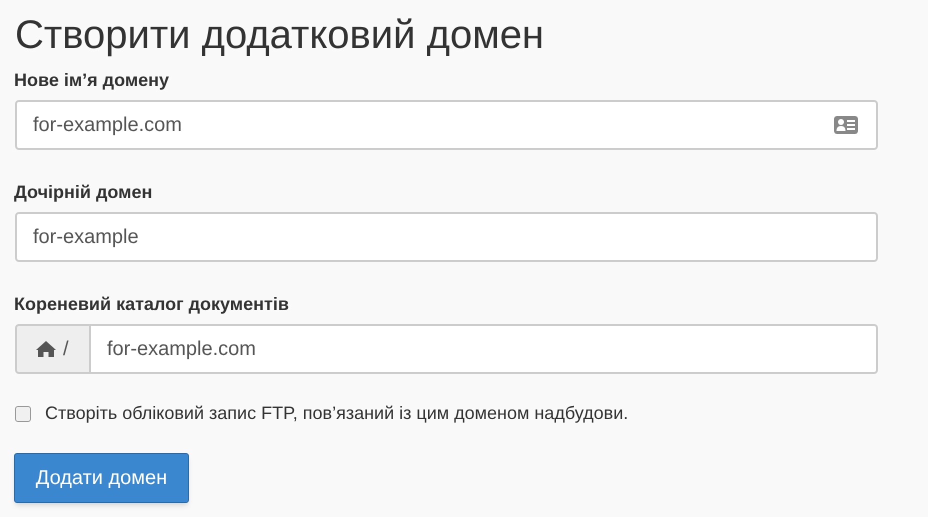 The width and height of the screenshot is (928, 517). What do you see at coordinates (280, 35) in the screenshot?
I see `page-title: Створити додатковий домен` at bounding box center [280, 35].